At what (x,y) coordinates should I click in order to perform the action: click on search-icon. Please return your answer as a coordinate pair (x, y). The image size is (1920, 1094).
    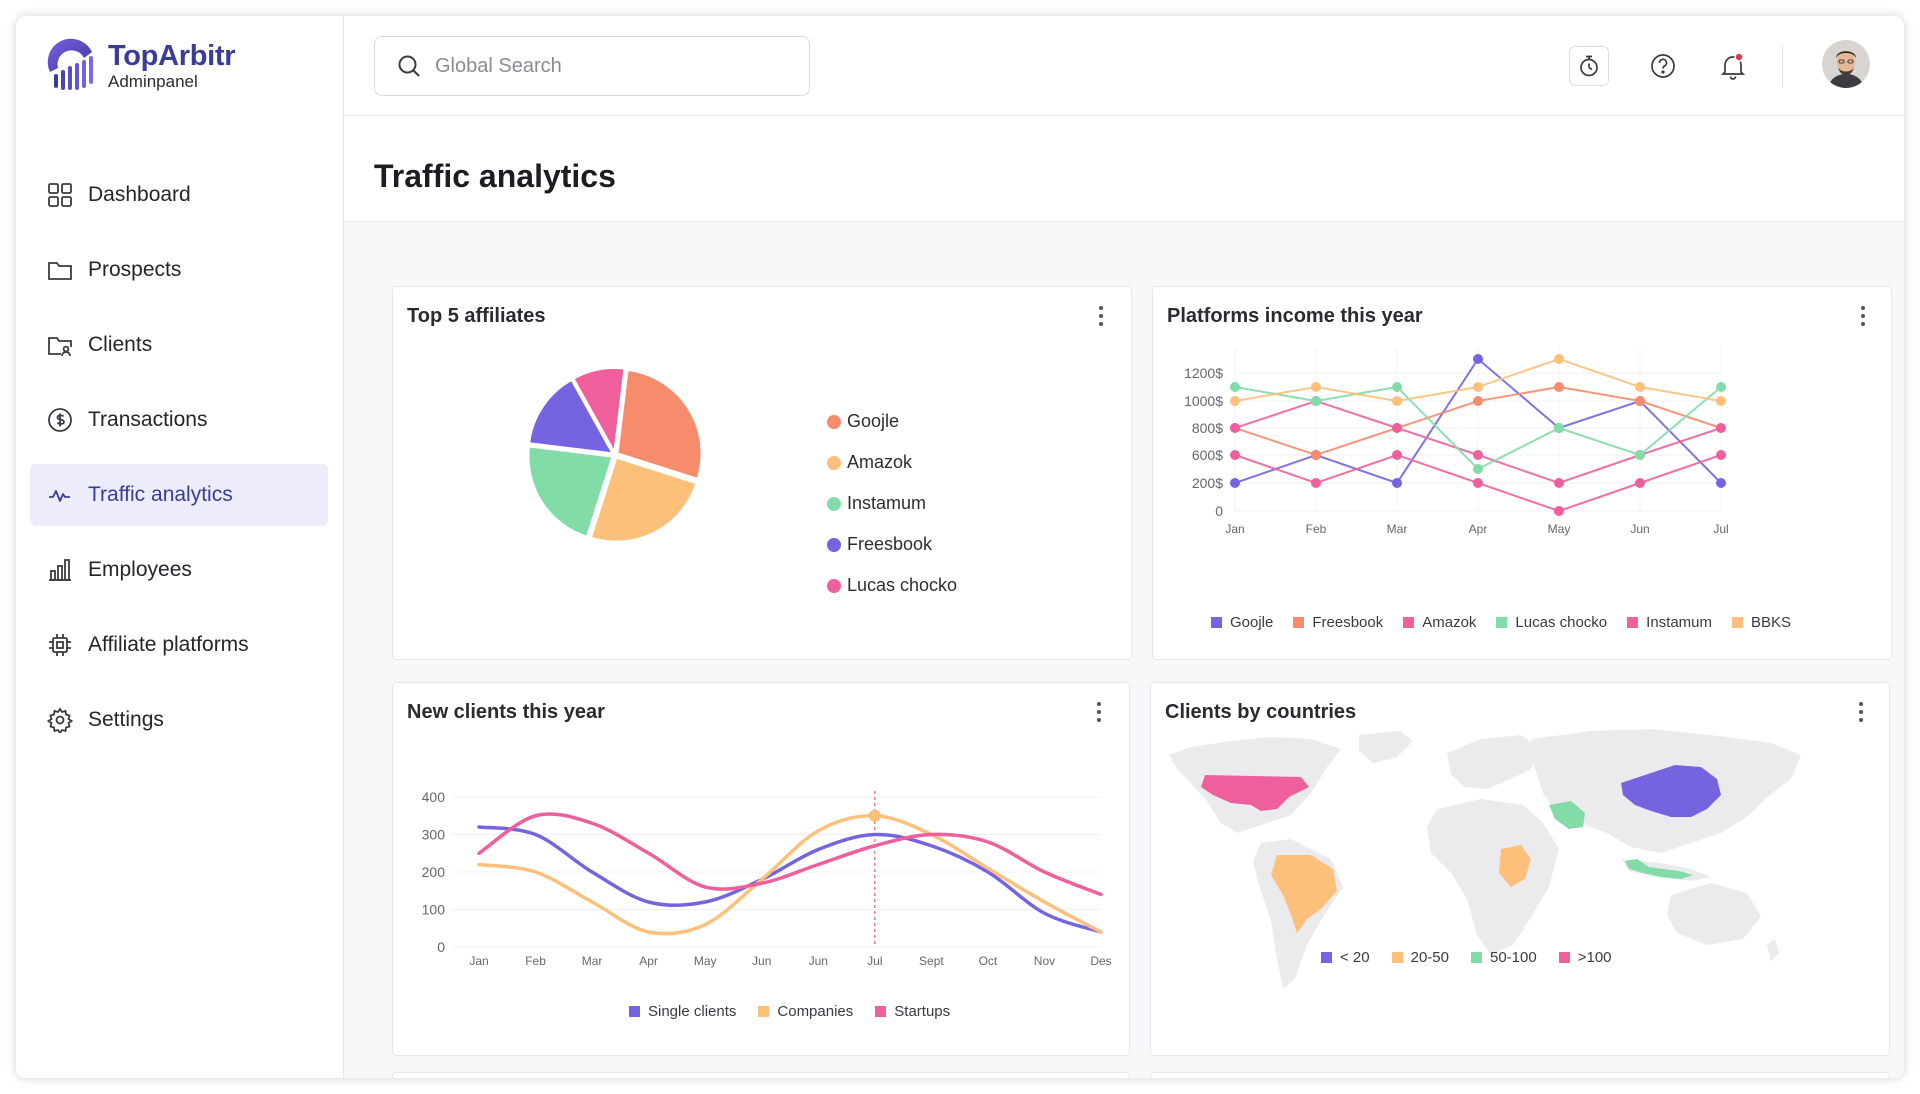
    Looking at the image, I should click on (409, 66).